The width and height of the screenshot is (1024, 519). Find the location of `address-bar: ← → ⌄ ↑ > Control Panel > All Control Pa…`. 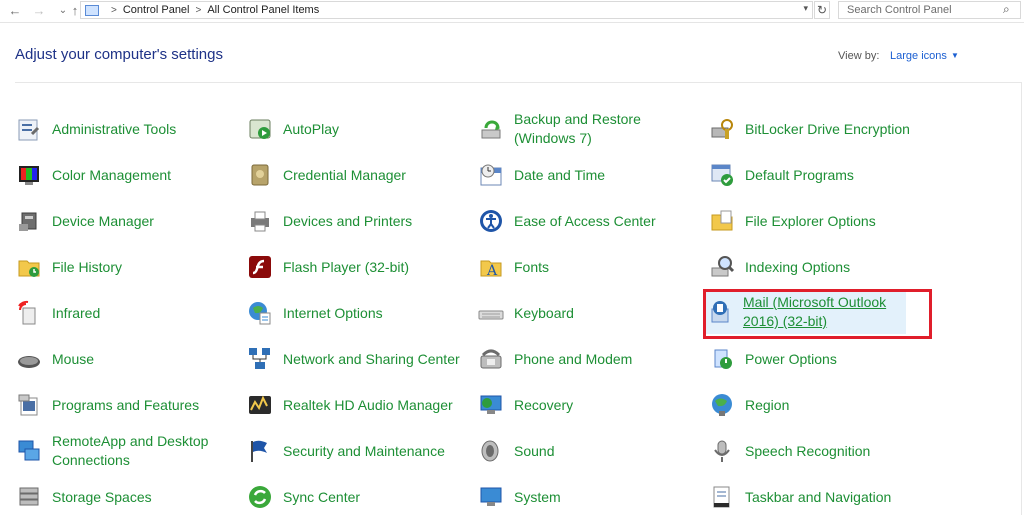

address-bar: ← → ⌄ ↑ > Control Panel > All Control Pa… is located at coordinates (512, 11).